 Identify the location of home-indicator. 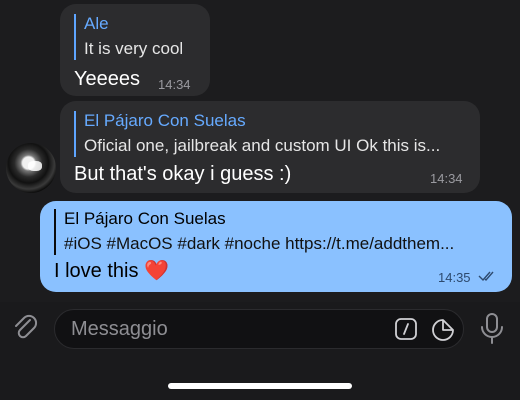
(260, 386).